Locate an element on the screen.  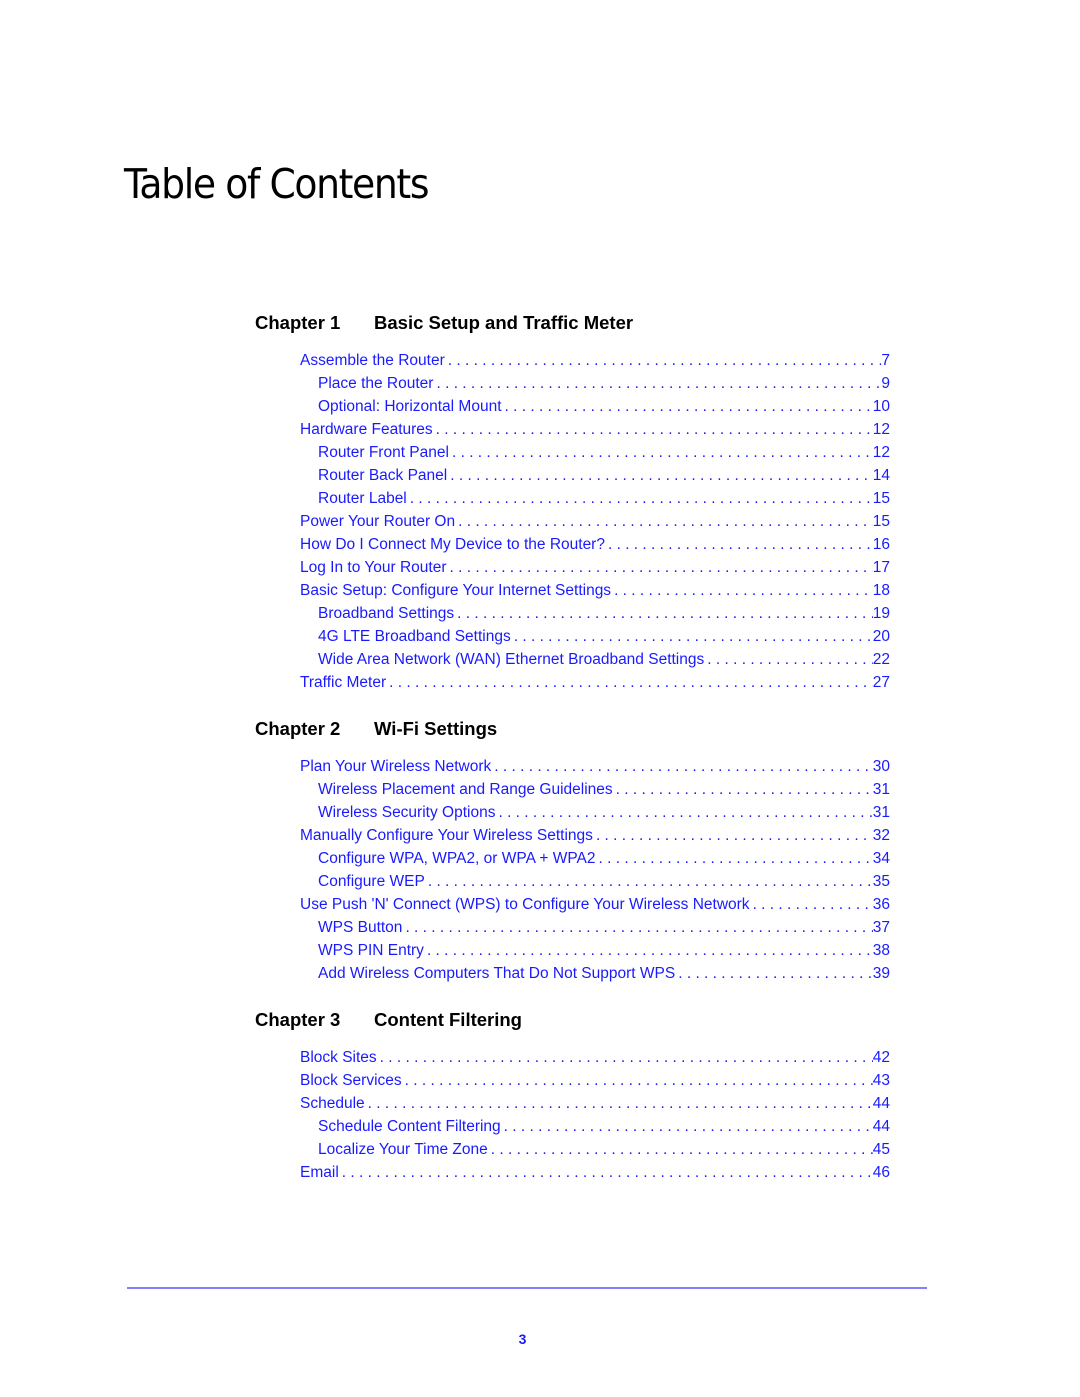
toc-entry-page-number: 39 is located at coordinates (881, 973).